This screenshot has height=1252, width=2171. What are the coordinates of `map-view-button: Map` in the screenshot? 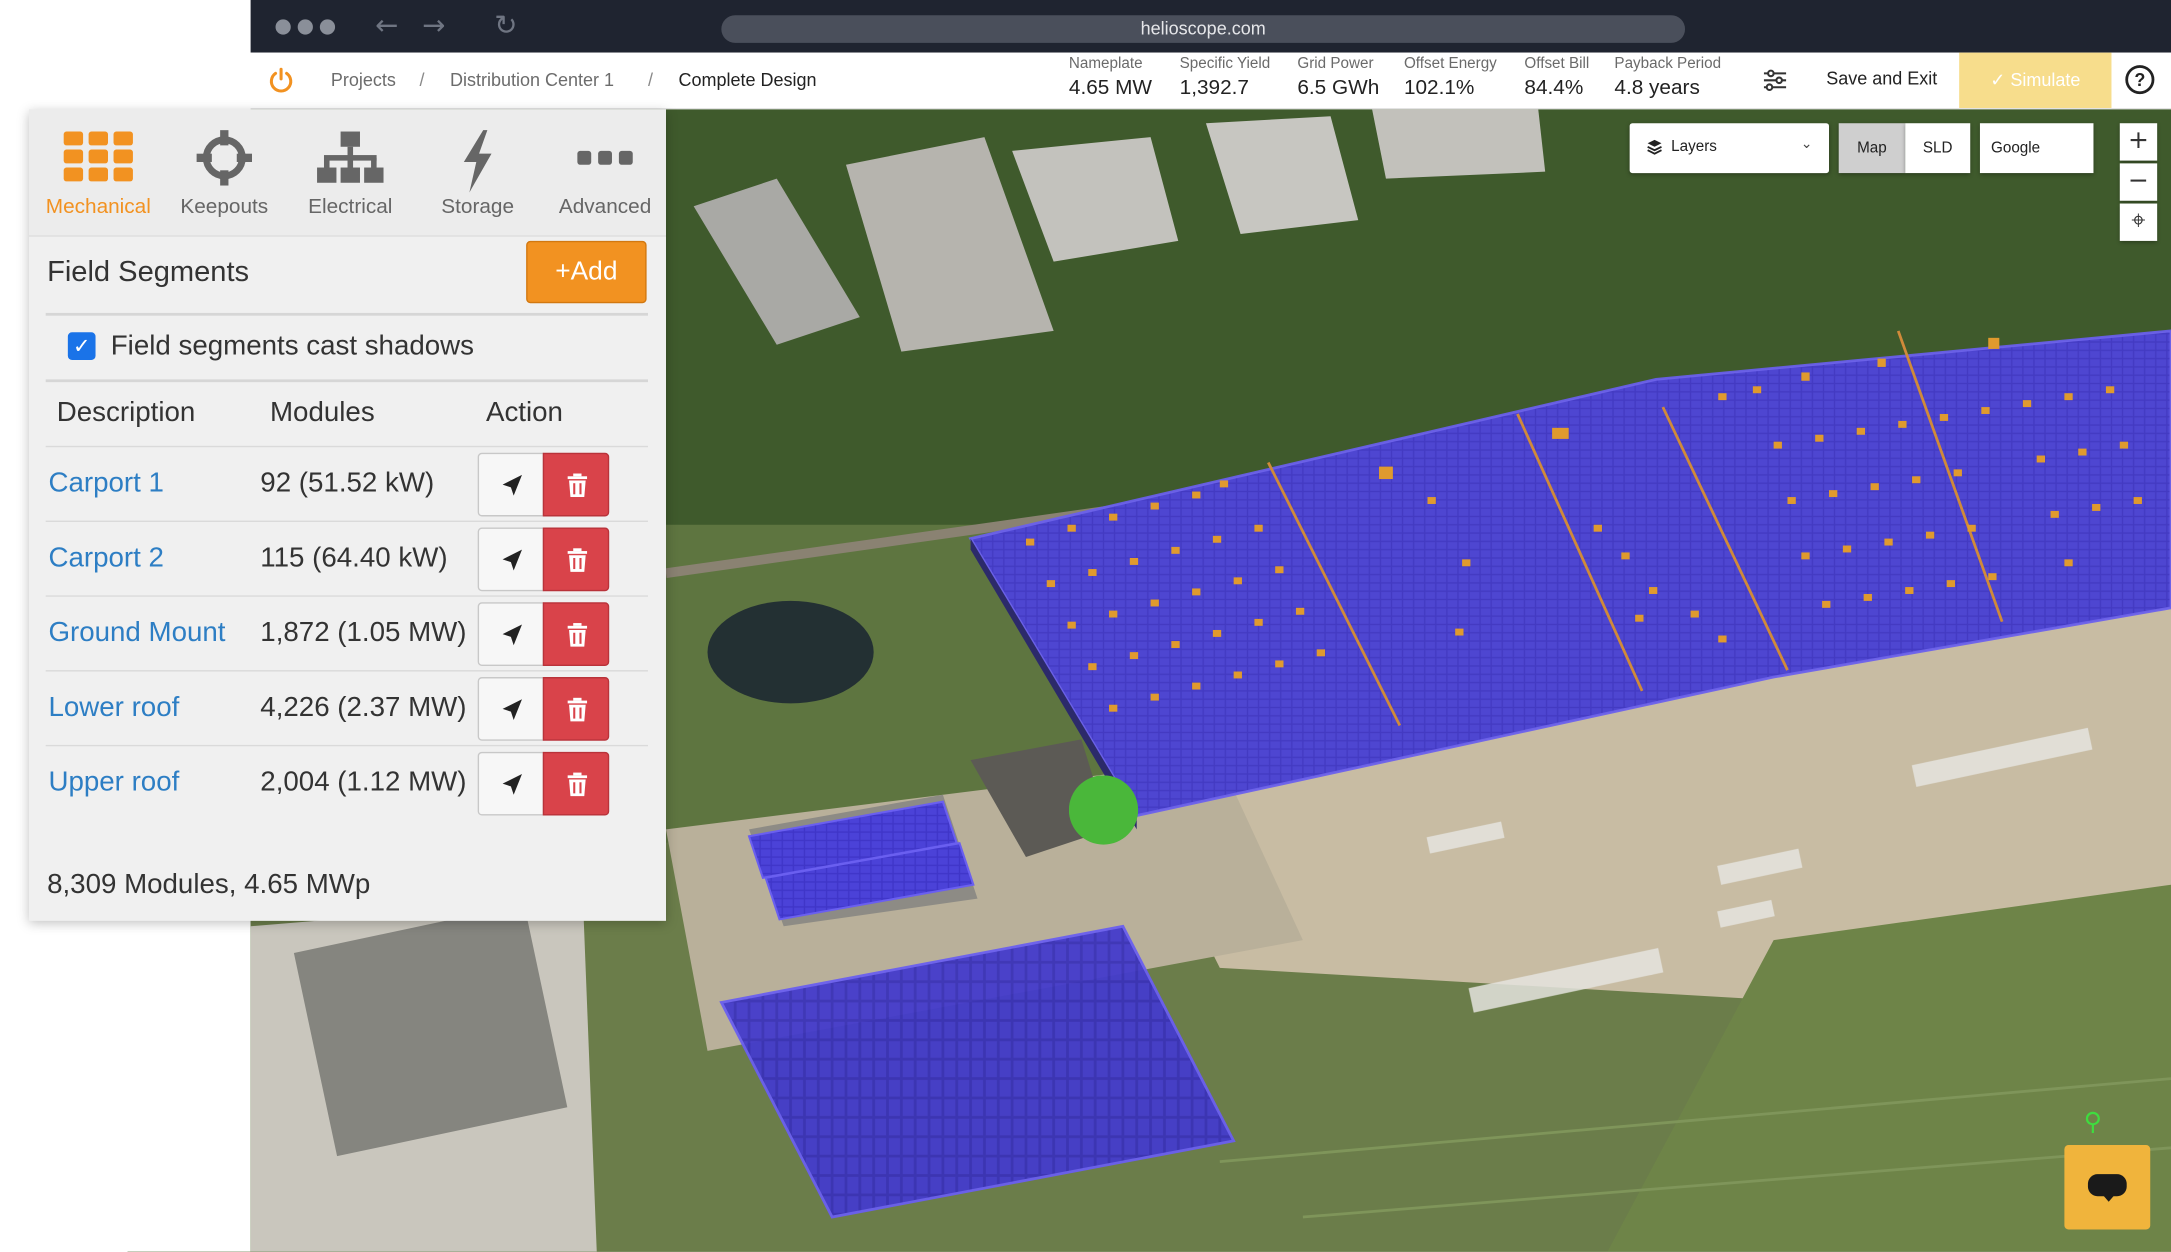 It's located at (1872, 148).